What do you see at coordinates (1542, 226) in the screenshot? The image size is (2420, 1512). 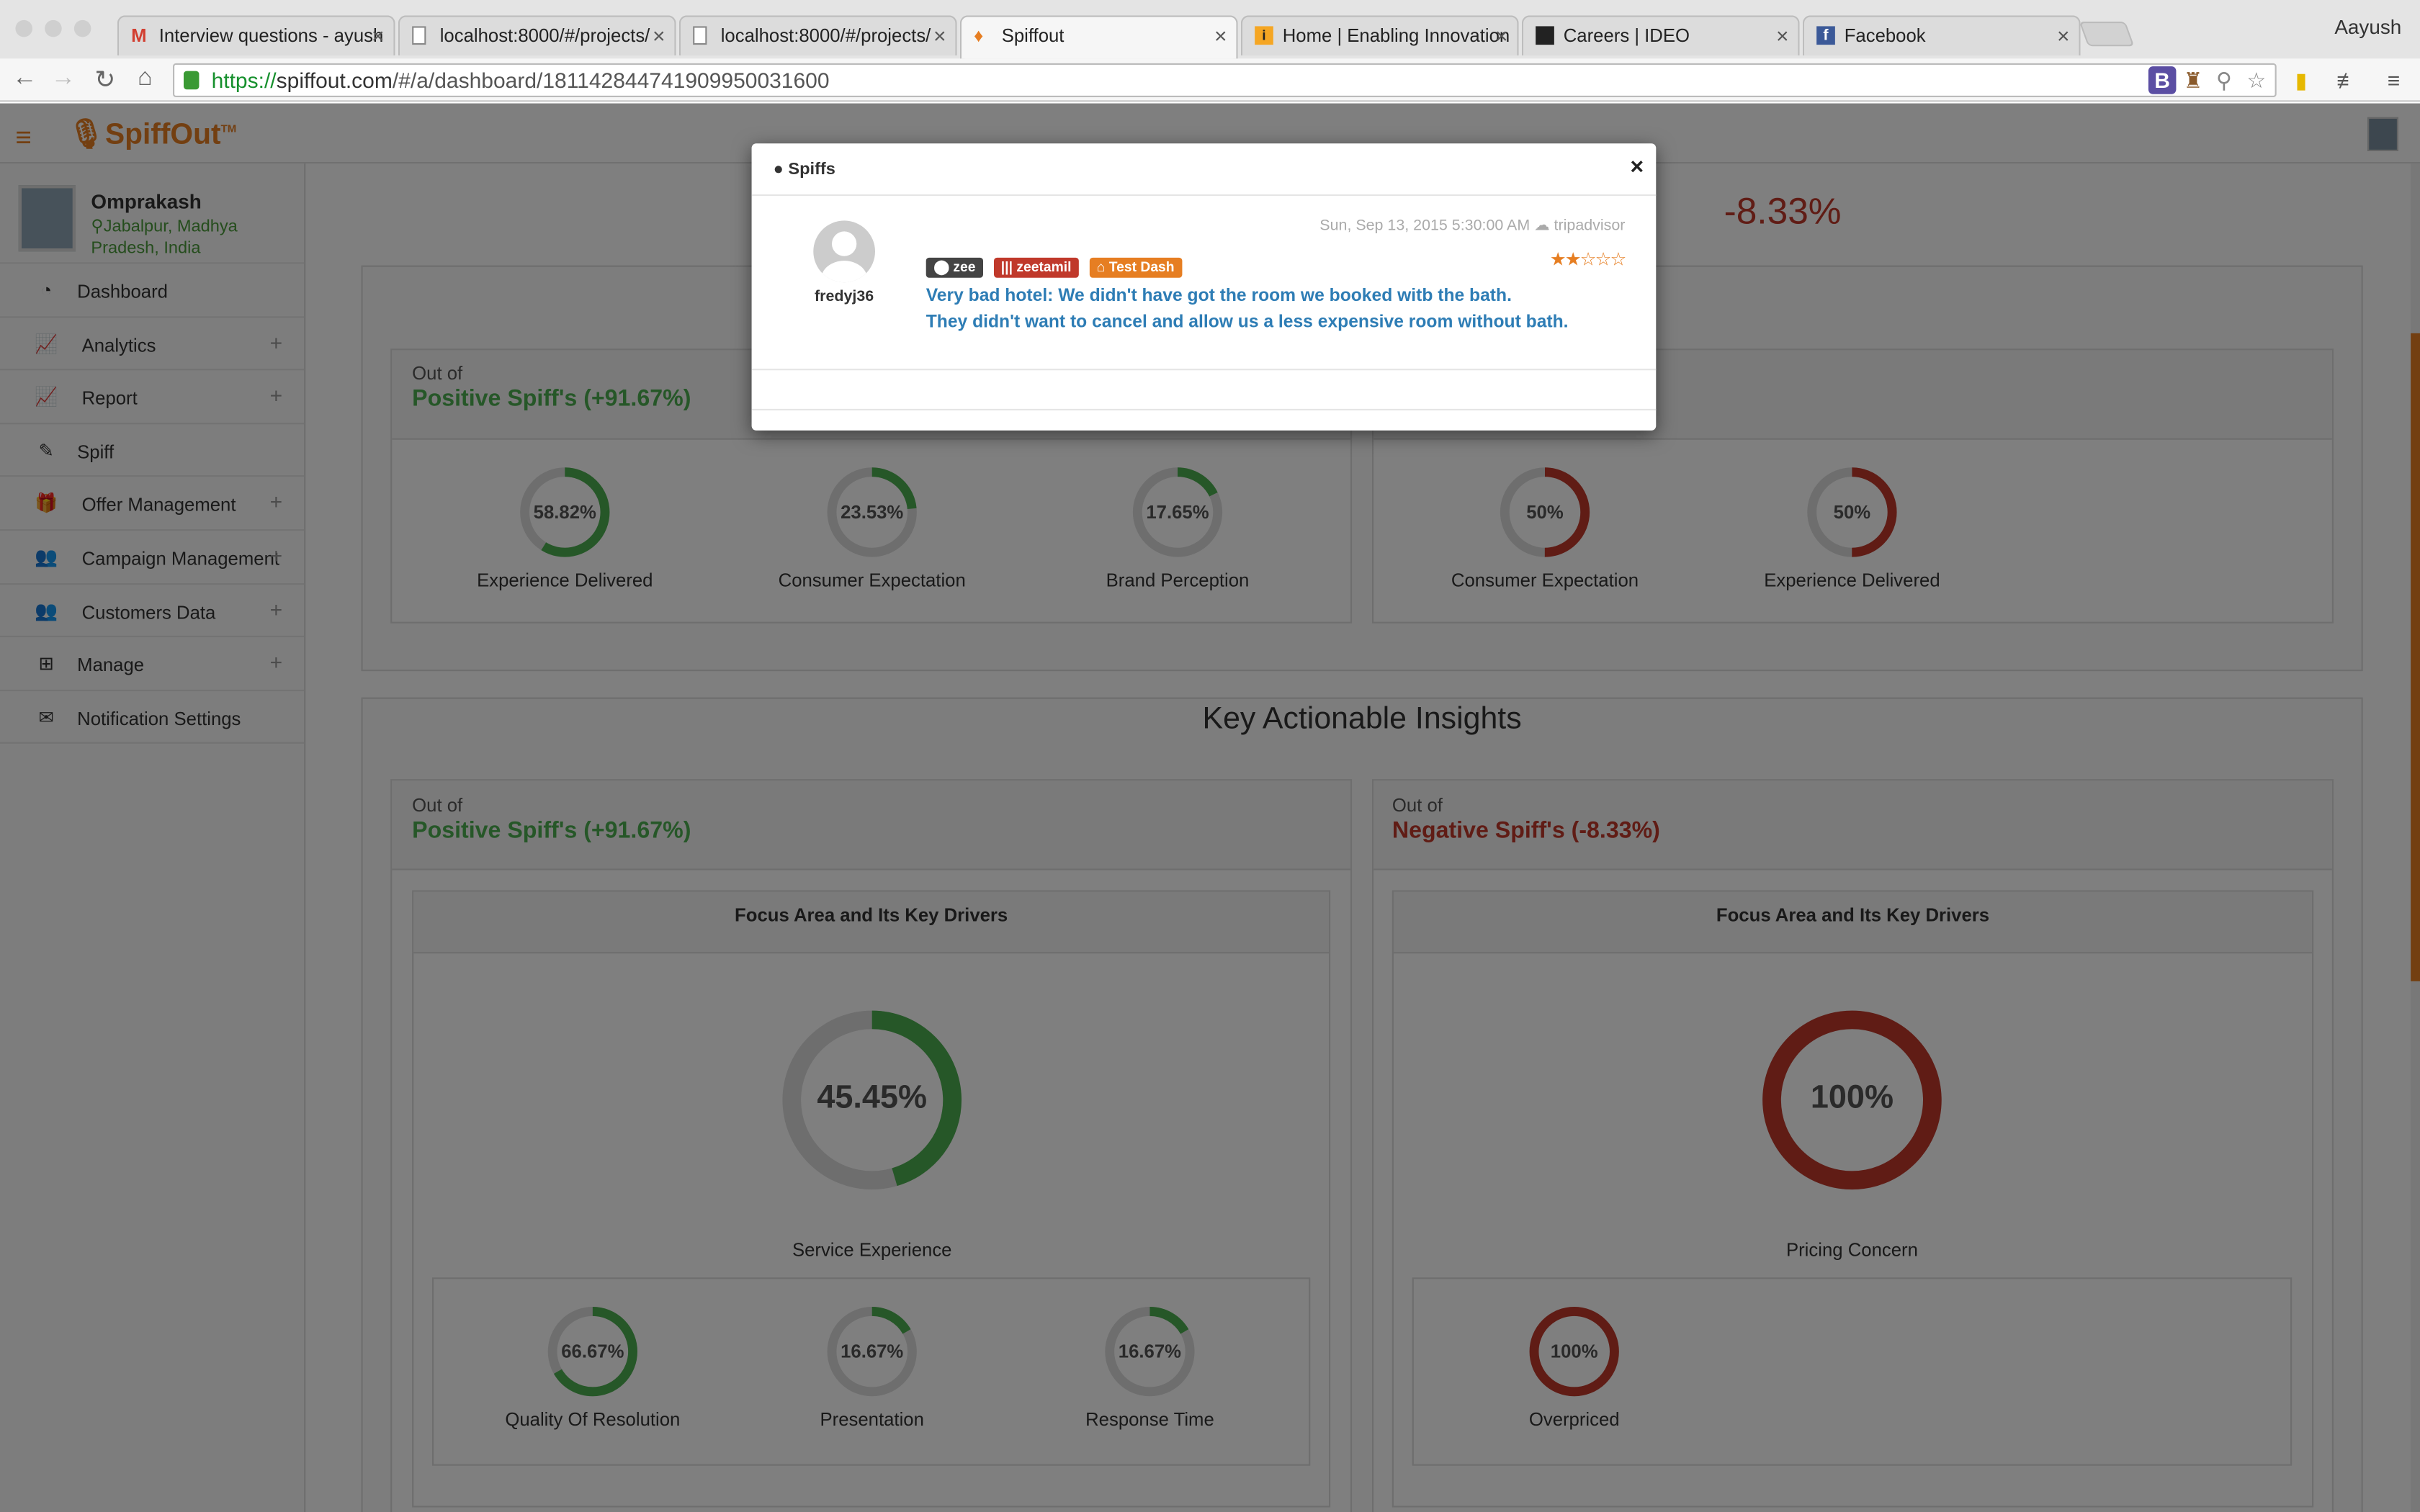 I see `cloud-icon: ☁` at bounding box center [1542, 226].